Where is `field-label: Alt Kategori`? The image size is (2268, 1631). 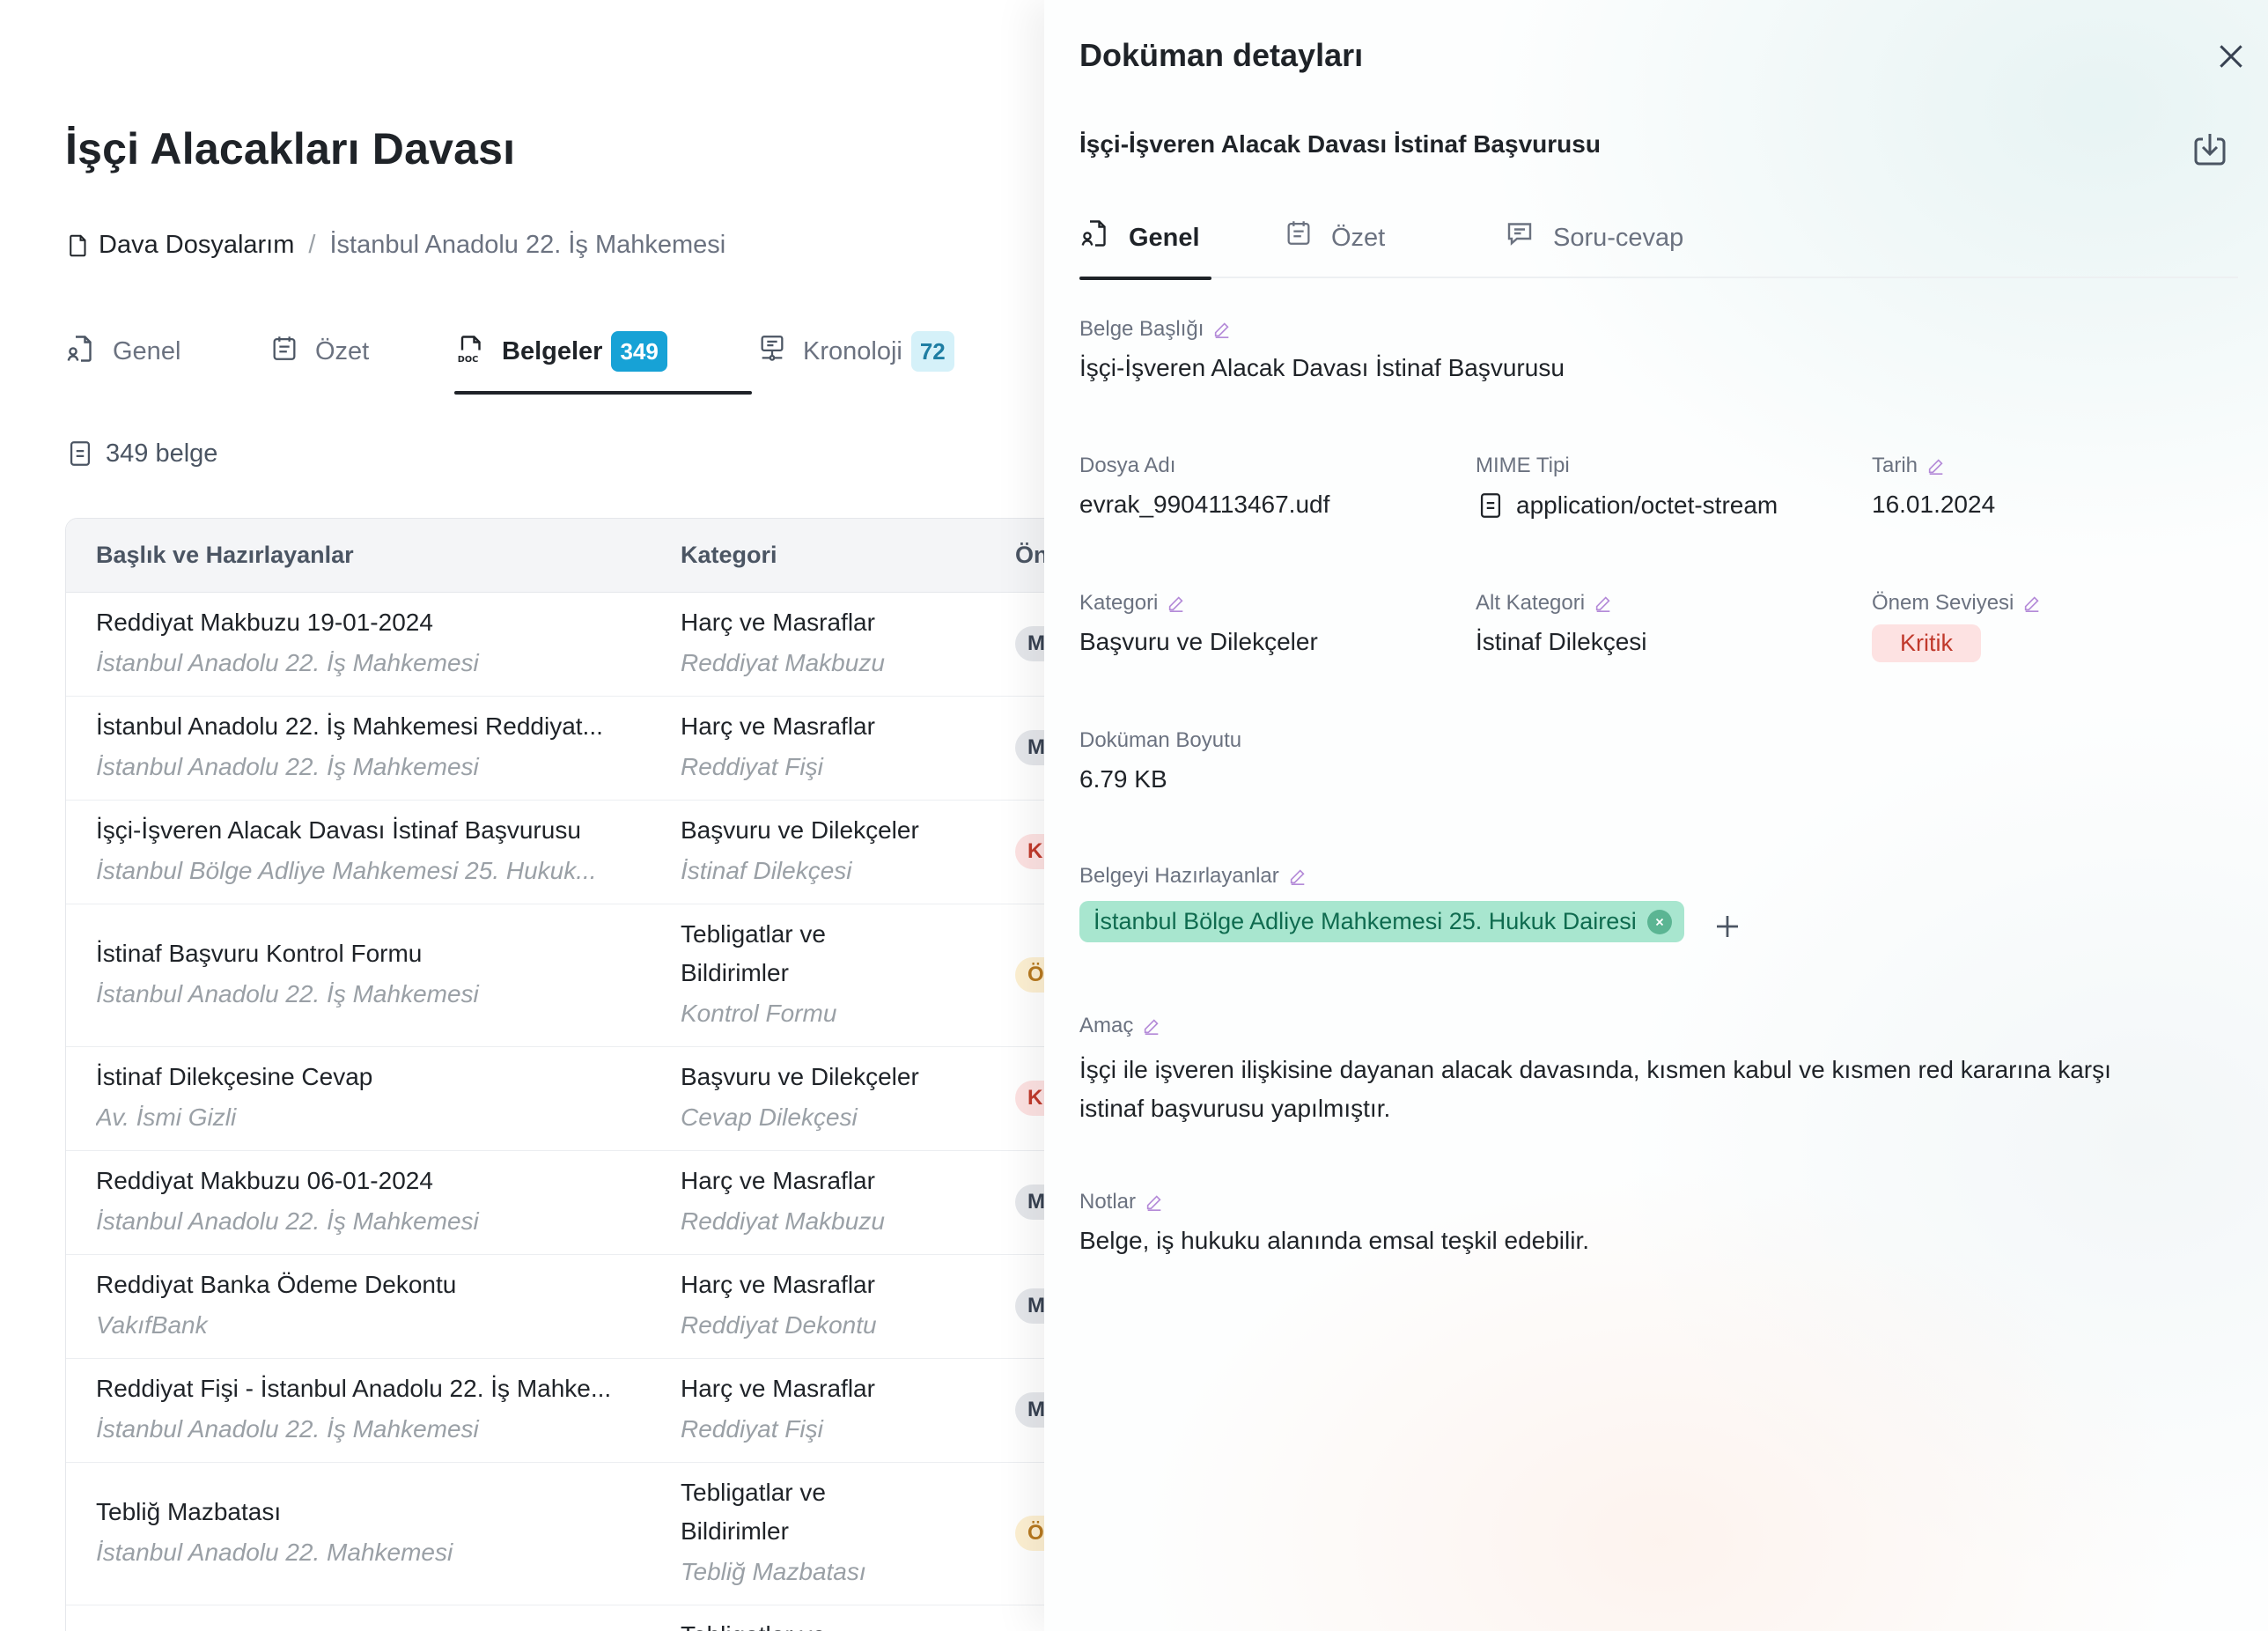
field-label: Alt Kategori is located at coordinates (1531, 603).